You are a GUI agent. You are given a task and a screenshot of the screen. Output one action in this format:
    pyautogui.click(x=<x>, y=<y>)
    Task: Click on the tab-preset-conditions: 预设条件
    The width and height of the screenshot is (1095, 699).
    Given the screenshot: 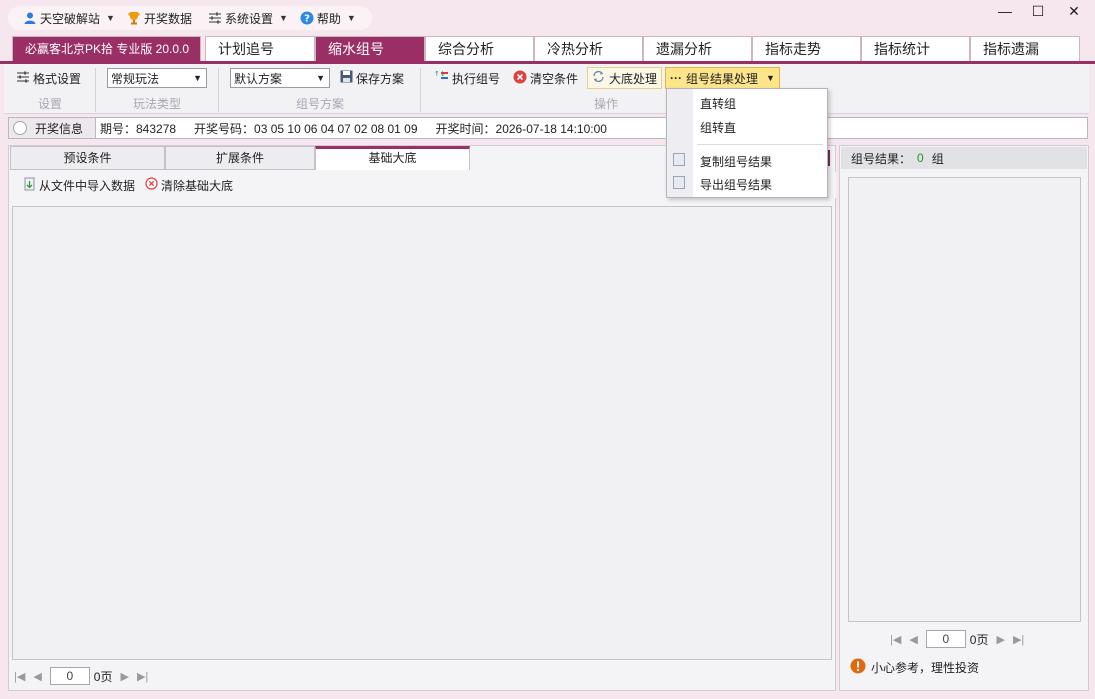 What is the action you would take?
    pyautogui.click(x=87, y=158)
    